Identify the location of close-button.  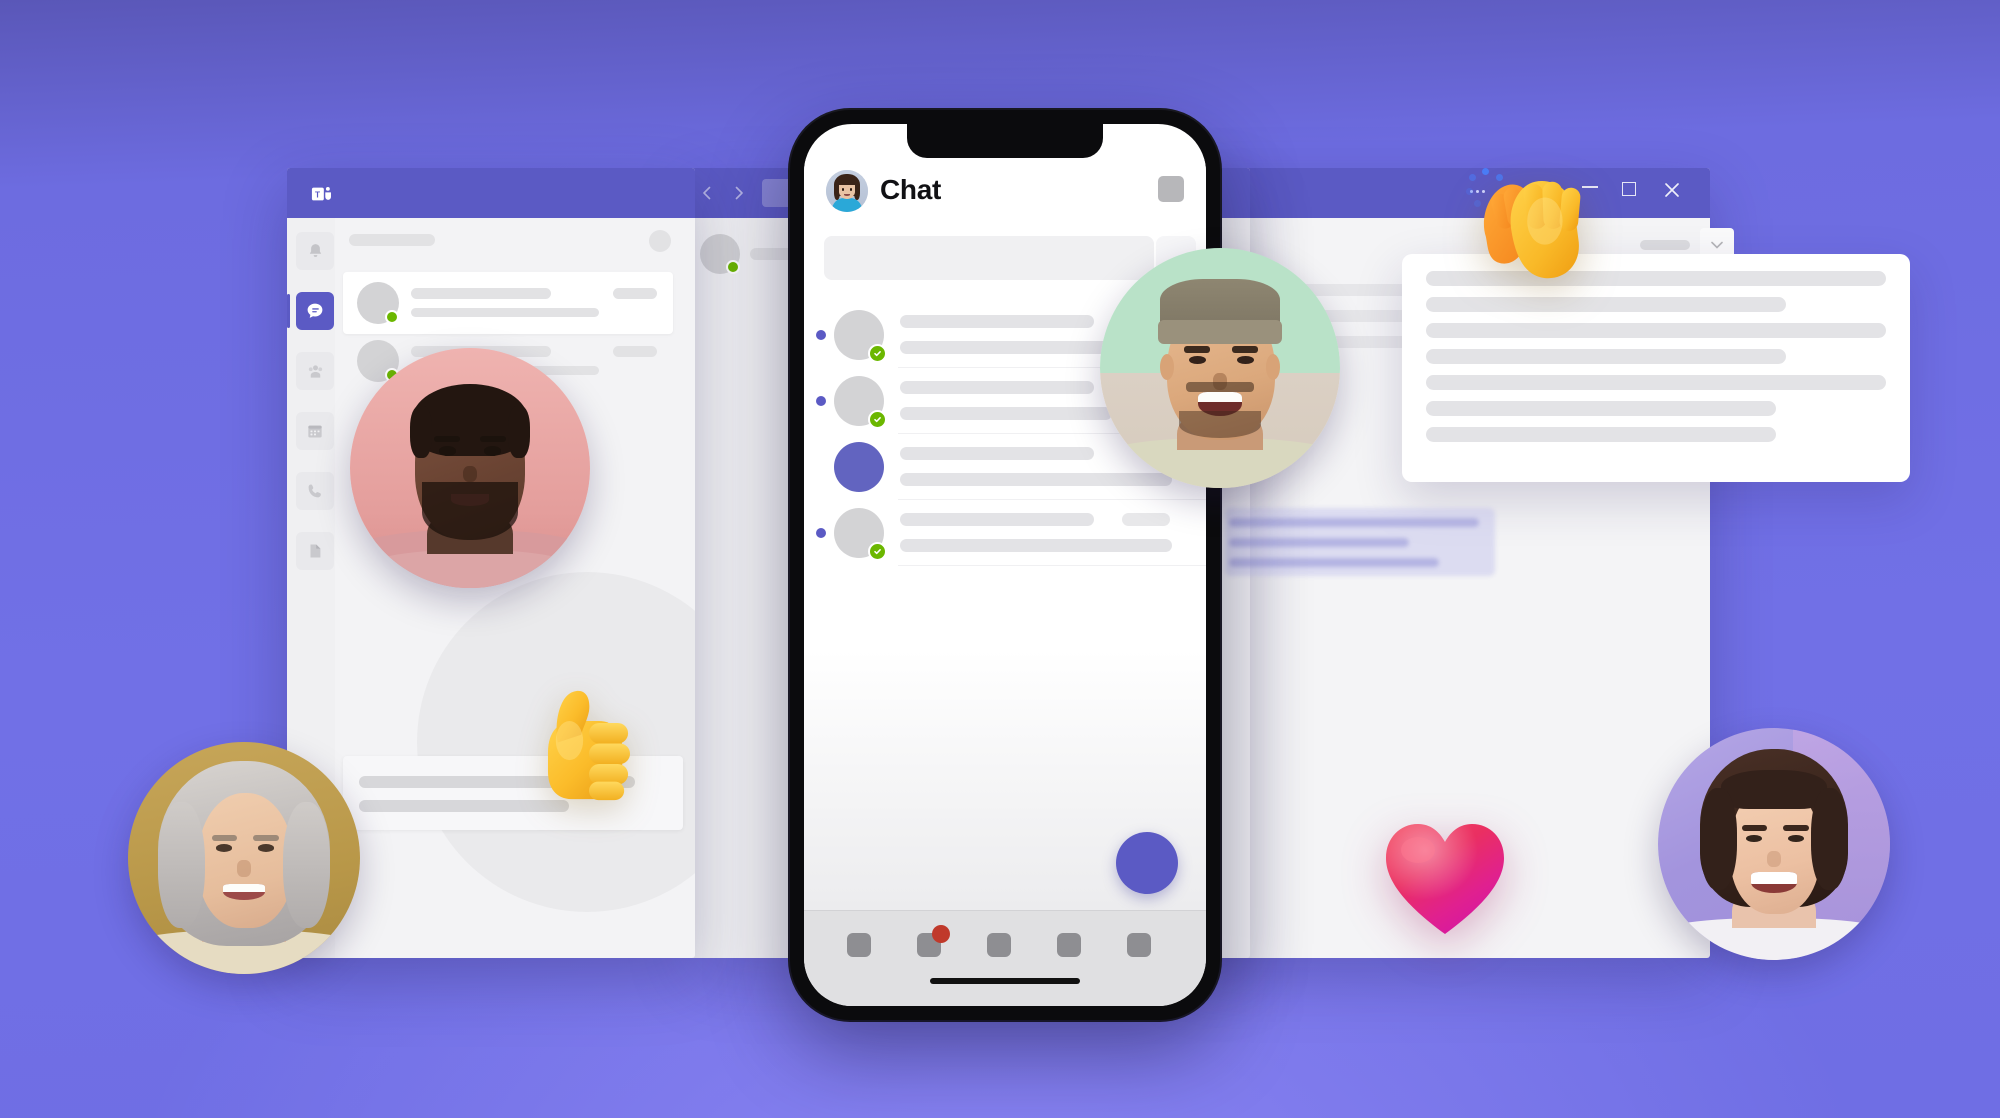
(1672, 190).